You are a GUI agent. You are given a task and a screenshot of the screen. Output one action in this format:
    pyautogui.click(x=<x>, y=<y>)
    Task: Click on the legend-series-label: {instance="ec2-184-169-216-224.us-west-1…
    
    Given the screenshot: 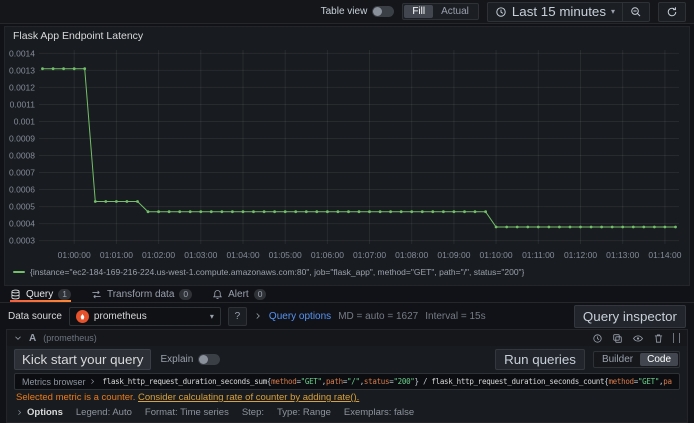 What is the action you would take?
    pyautogui.click(x=277, y=272)
    